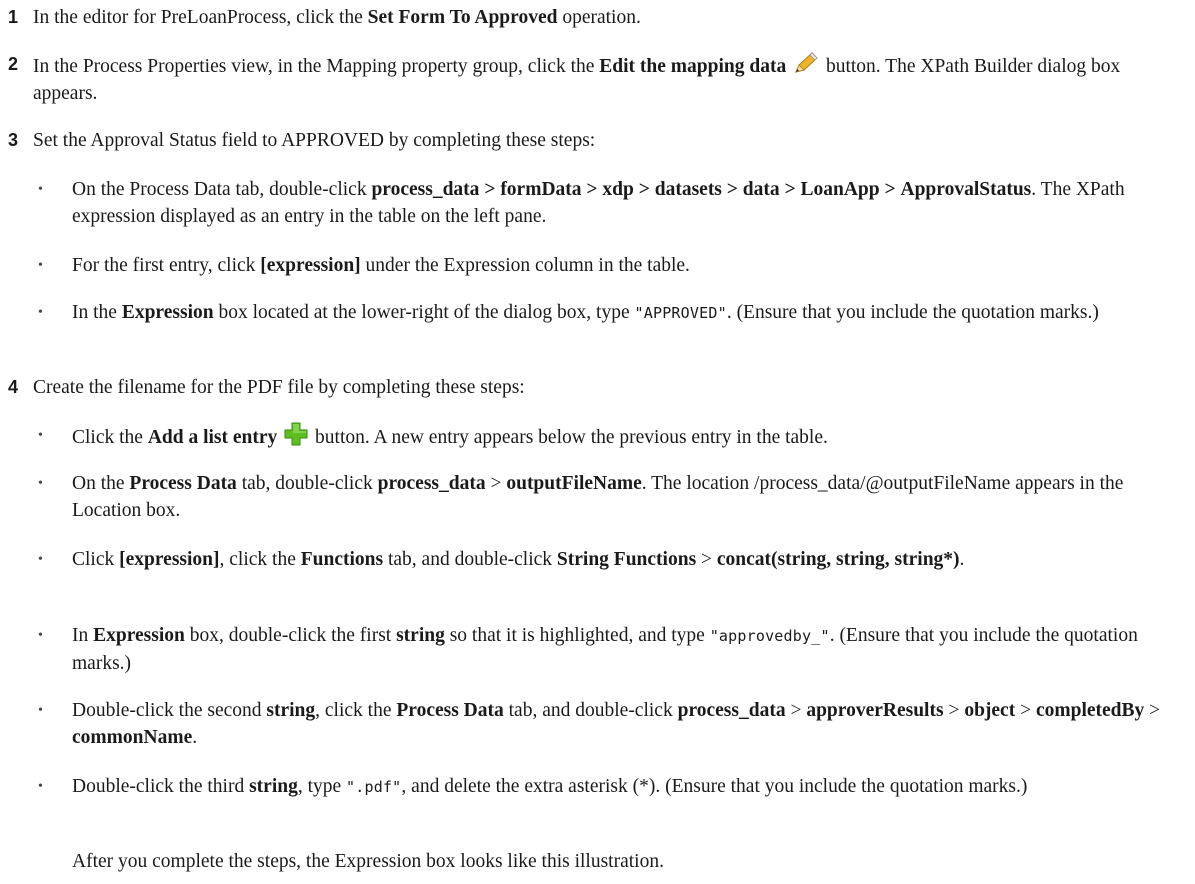 Image resolution: width=1195 pixels, height=884 pixels. I want to click on step-number: 1, so click(13, 17).